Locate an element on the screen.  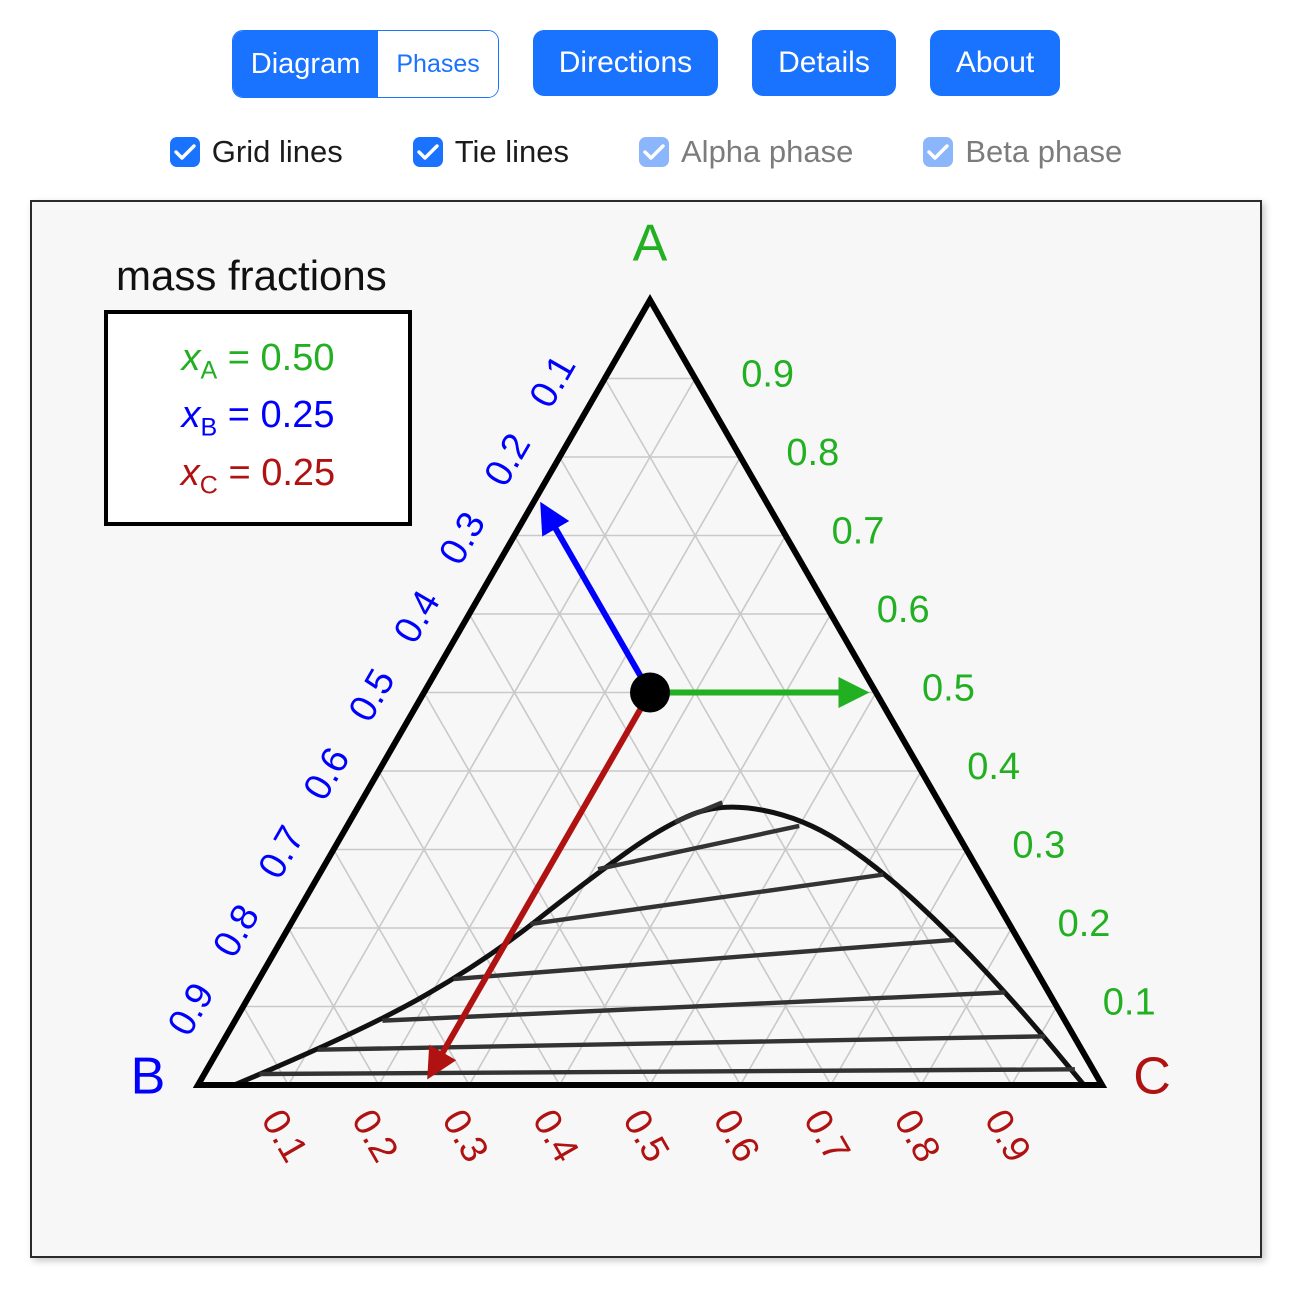
subscript-c: C is located at coordinates (208, 485).